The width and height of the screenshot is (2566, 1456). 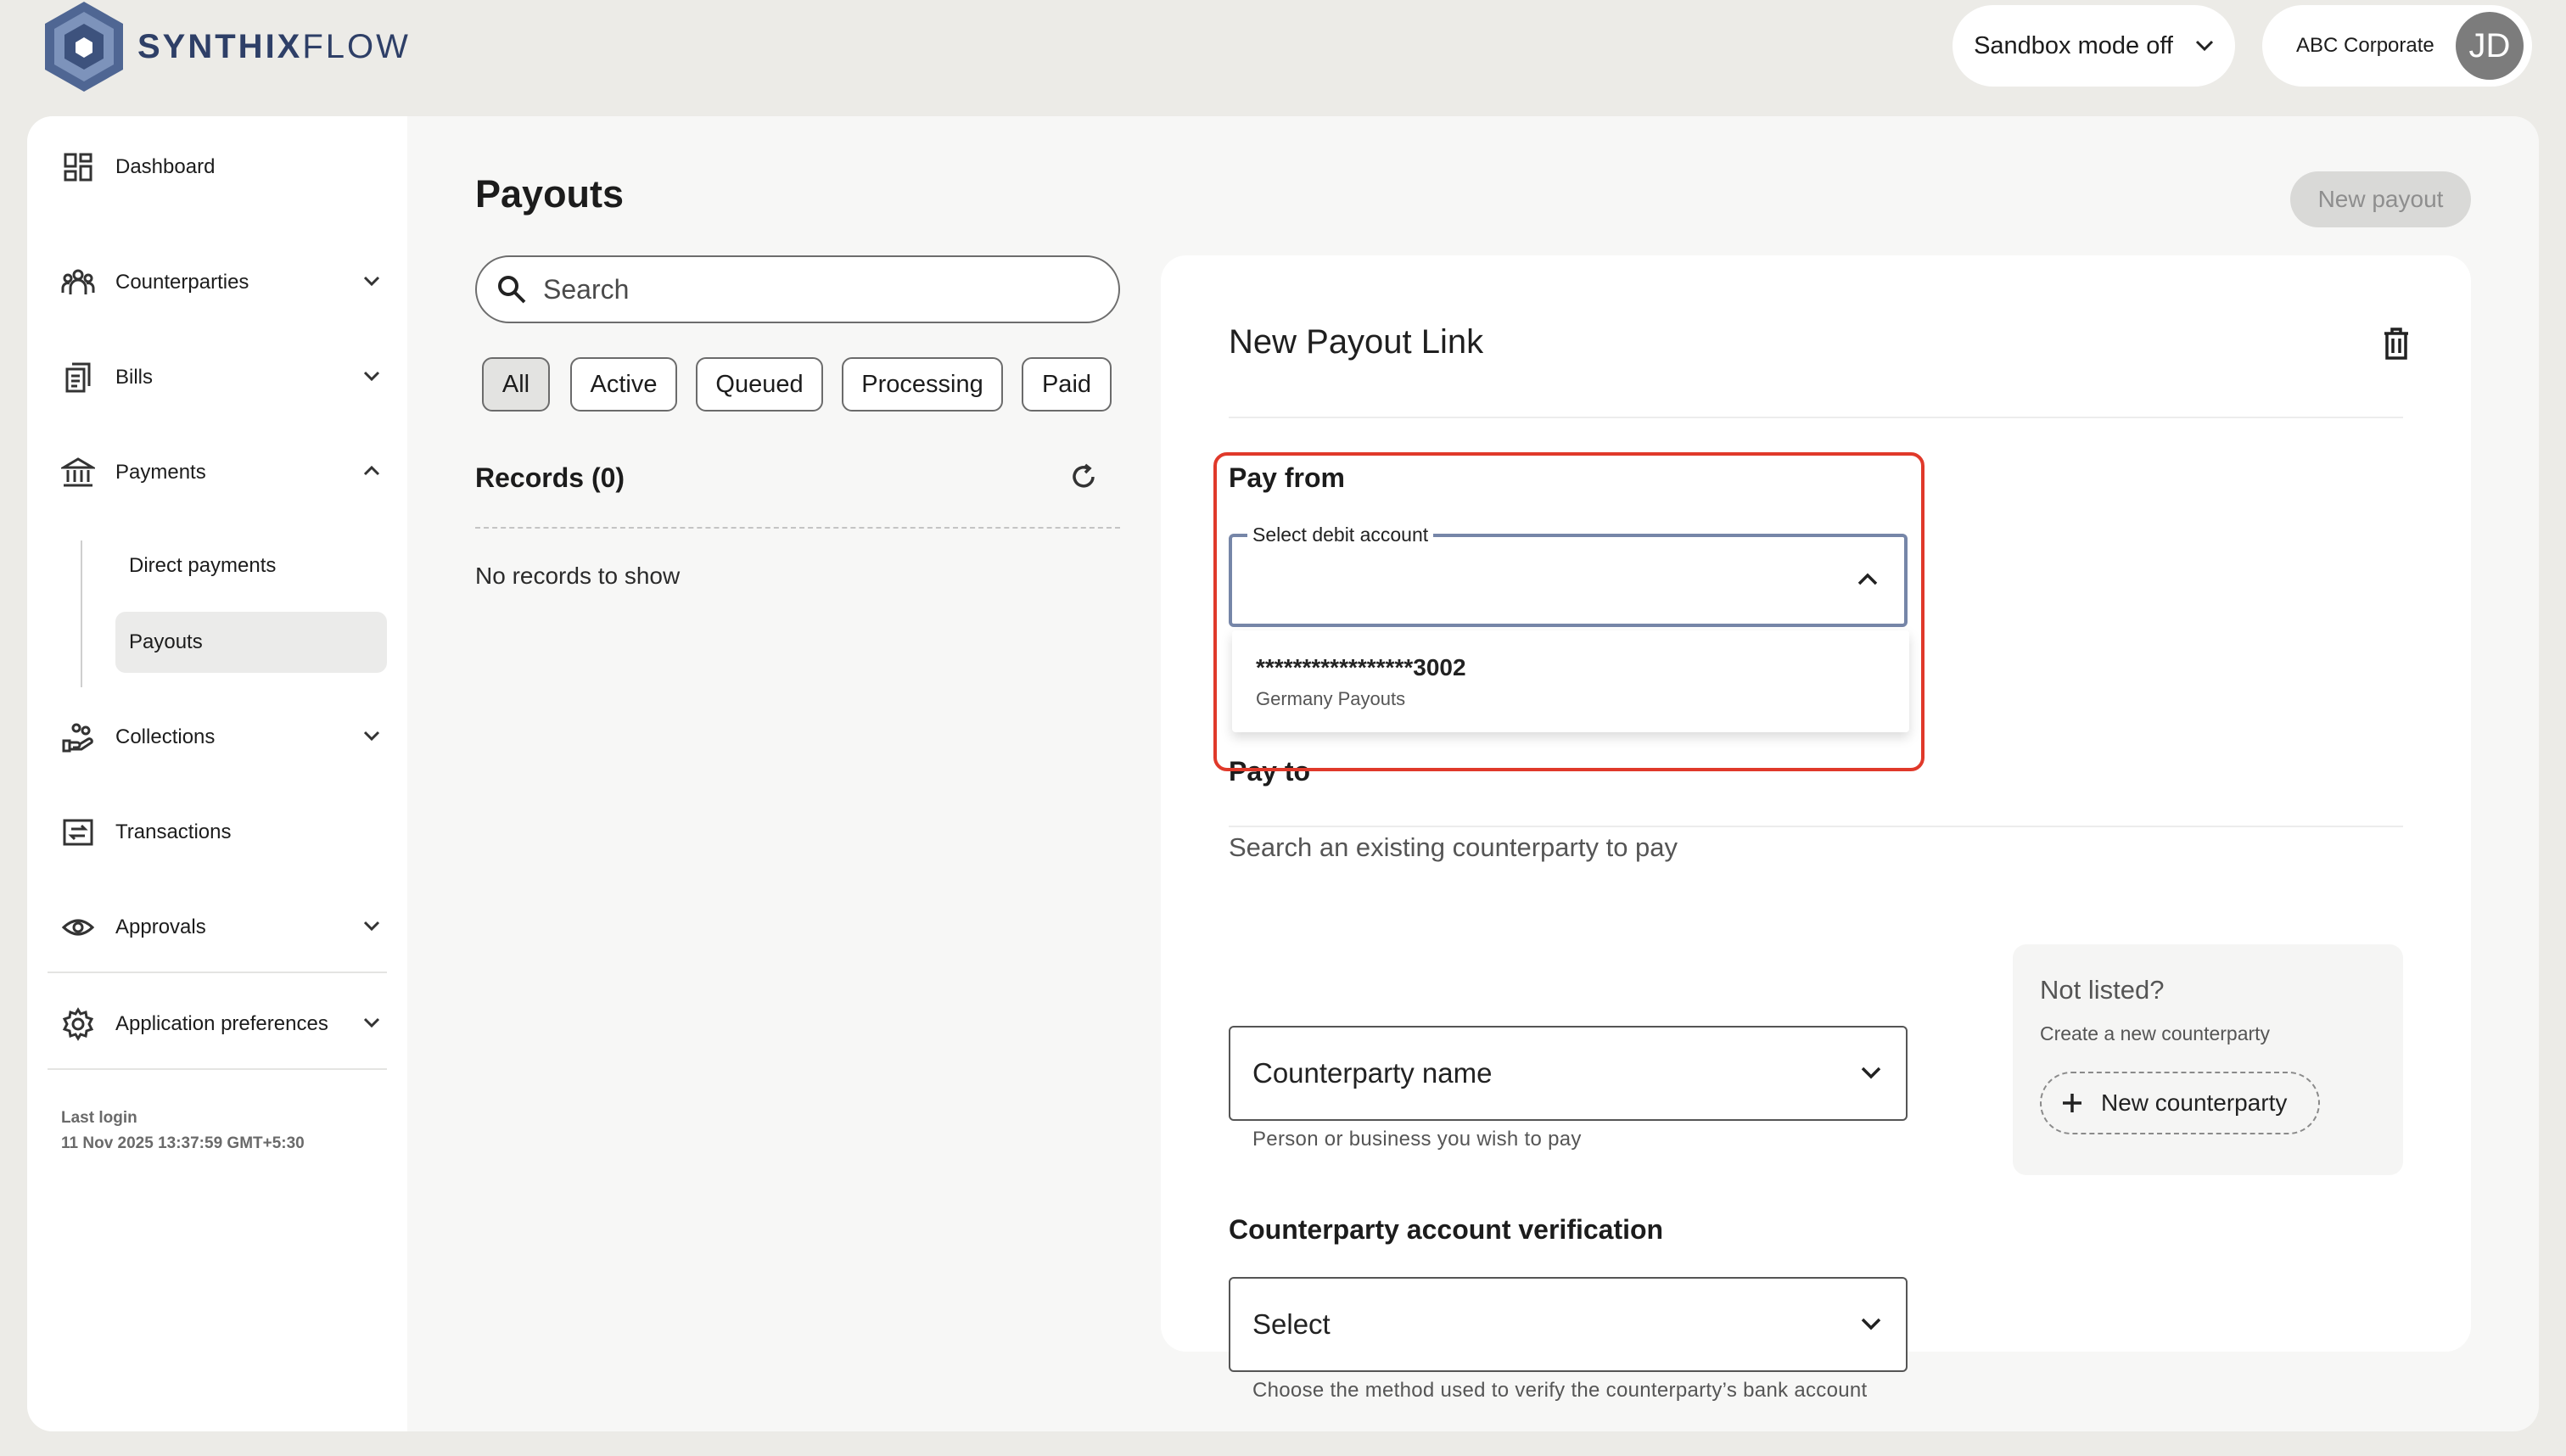 I want to click on chevron-up-icon, so click(x=371, y=470).